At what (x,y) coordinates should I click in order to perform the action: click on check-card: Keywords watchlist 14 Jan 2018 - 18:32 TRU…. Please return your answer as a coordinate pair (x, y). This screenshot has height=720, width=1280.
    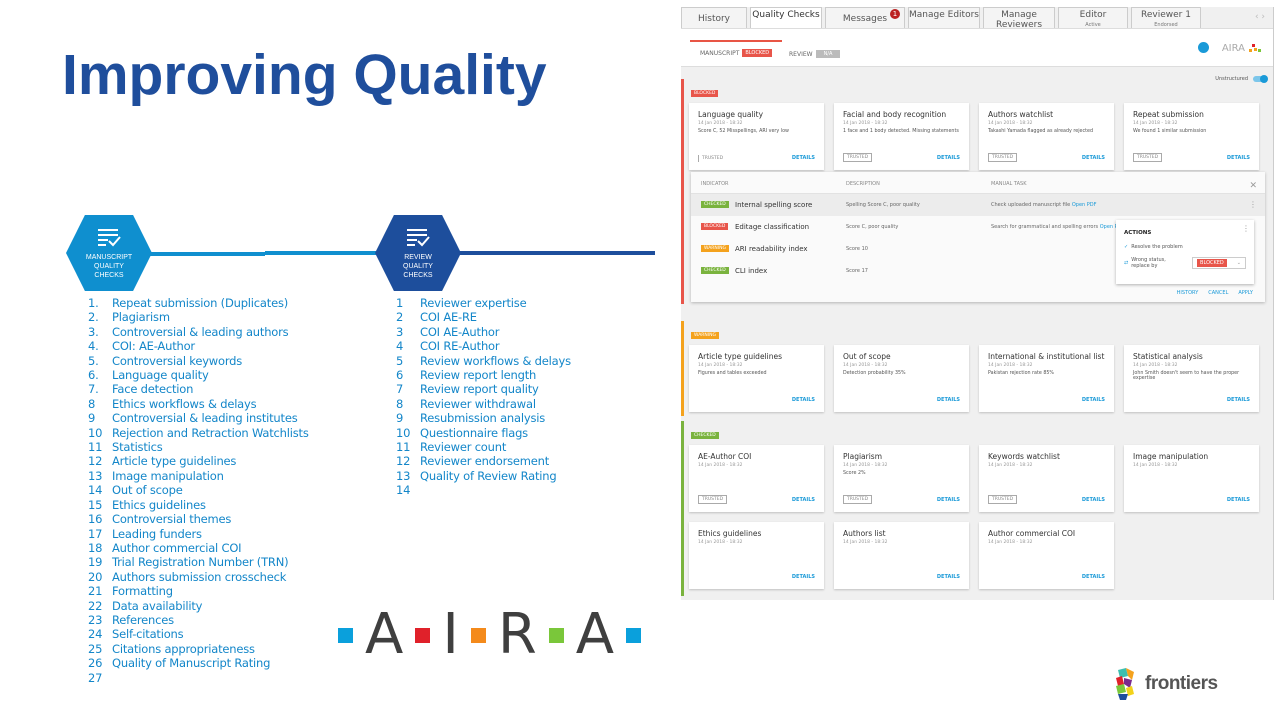
    Looking at the image, I should click on (1046, 478).